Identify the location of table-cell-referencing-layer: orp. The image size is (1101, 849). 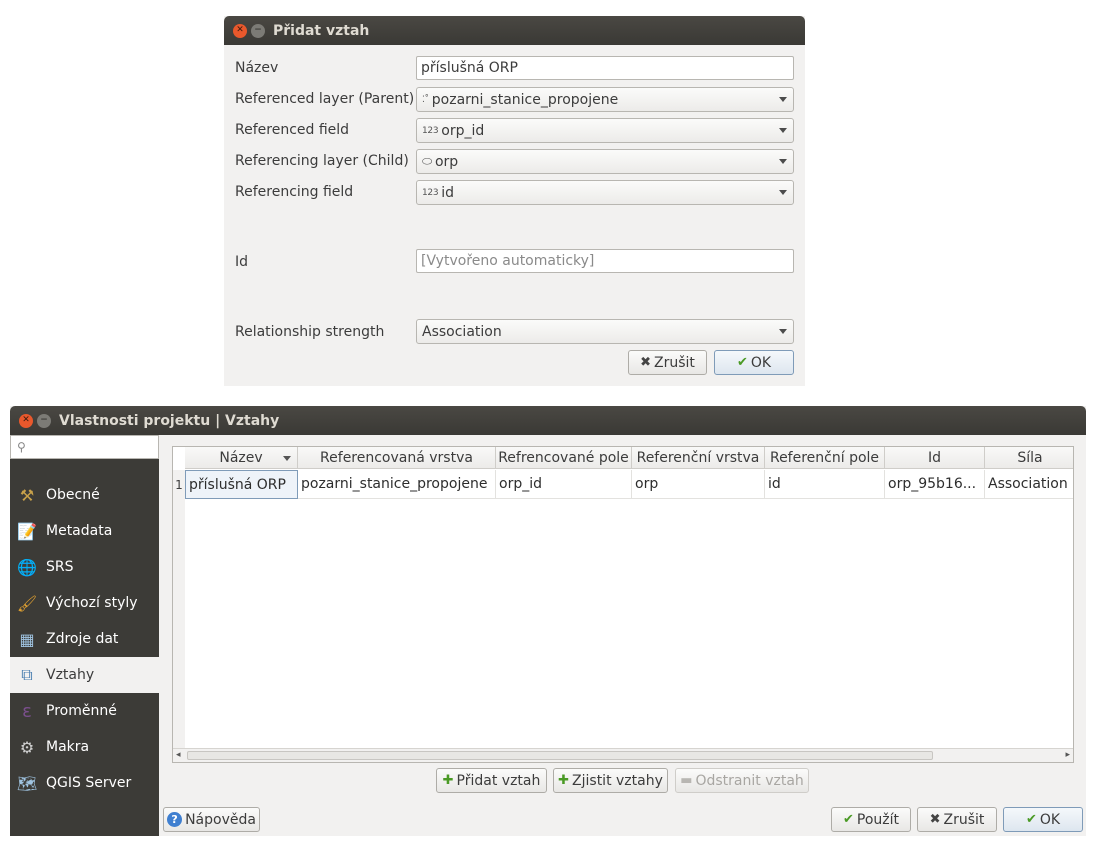
(698, 484).